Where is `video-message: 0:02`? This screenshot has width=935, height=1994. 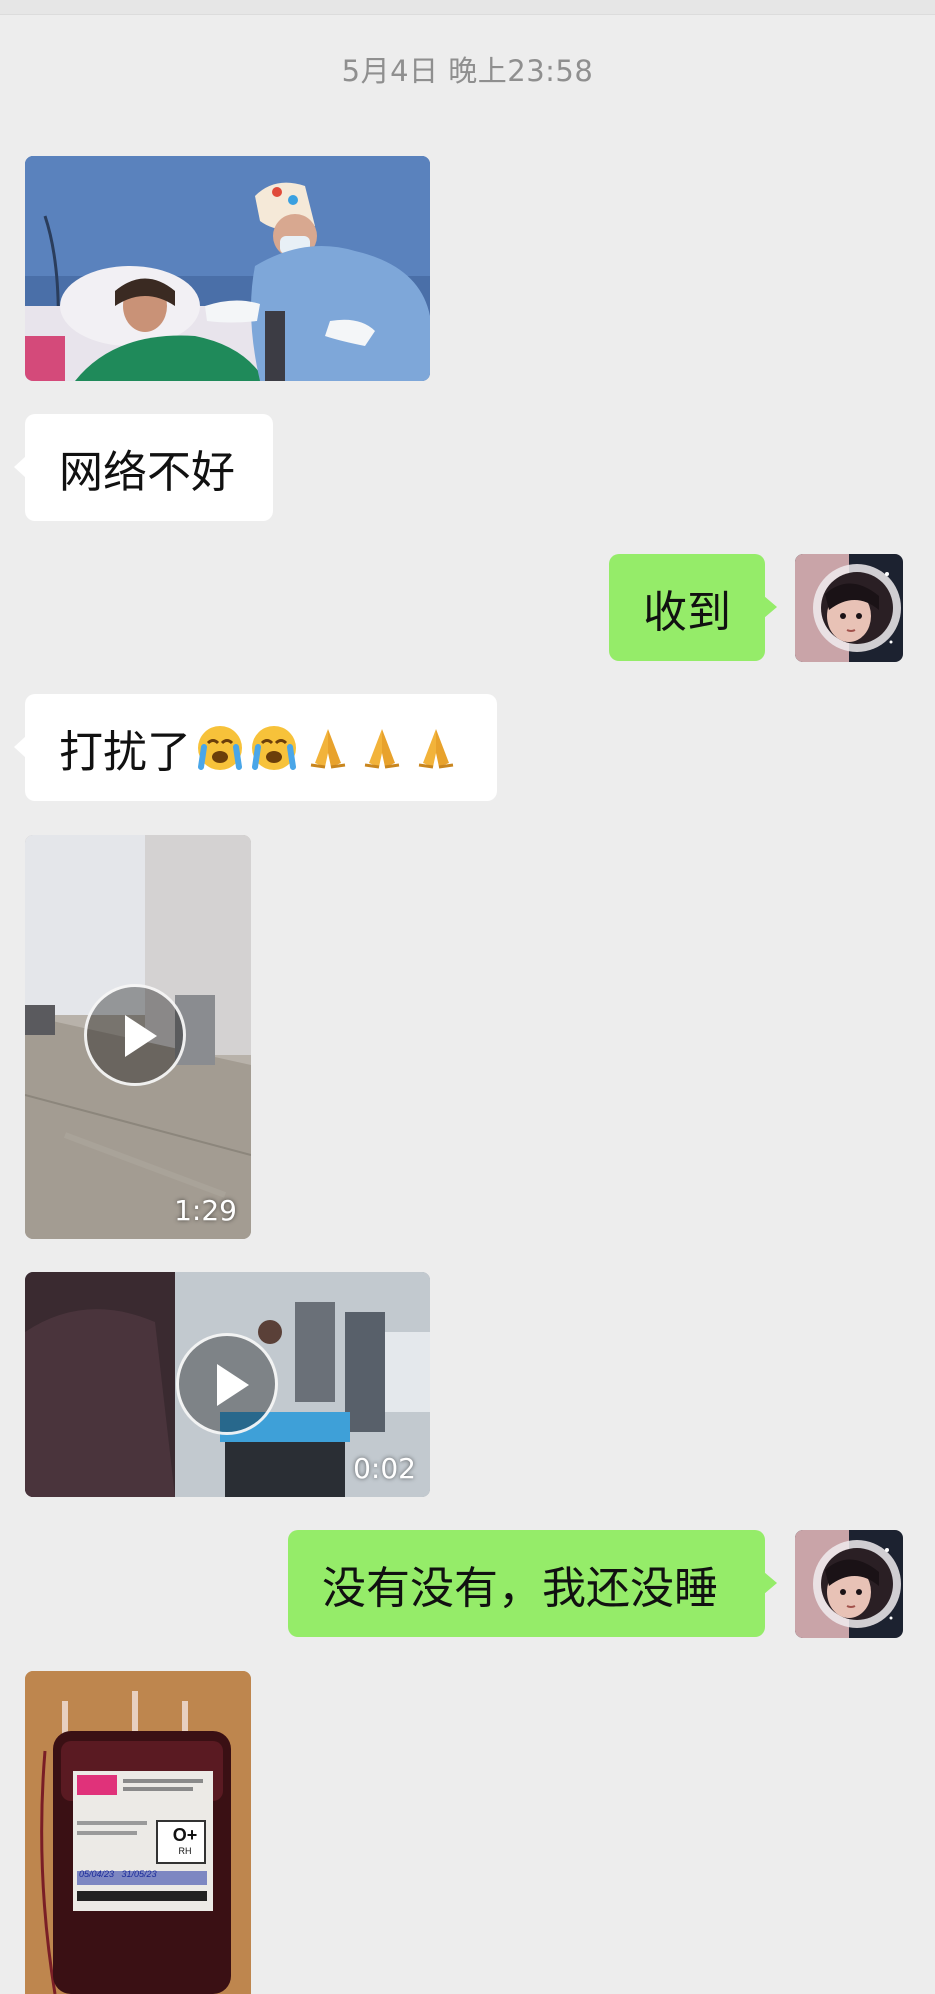
video-message: 0:02 is located at coordinates (227, 1384).